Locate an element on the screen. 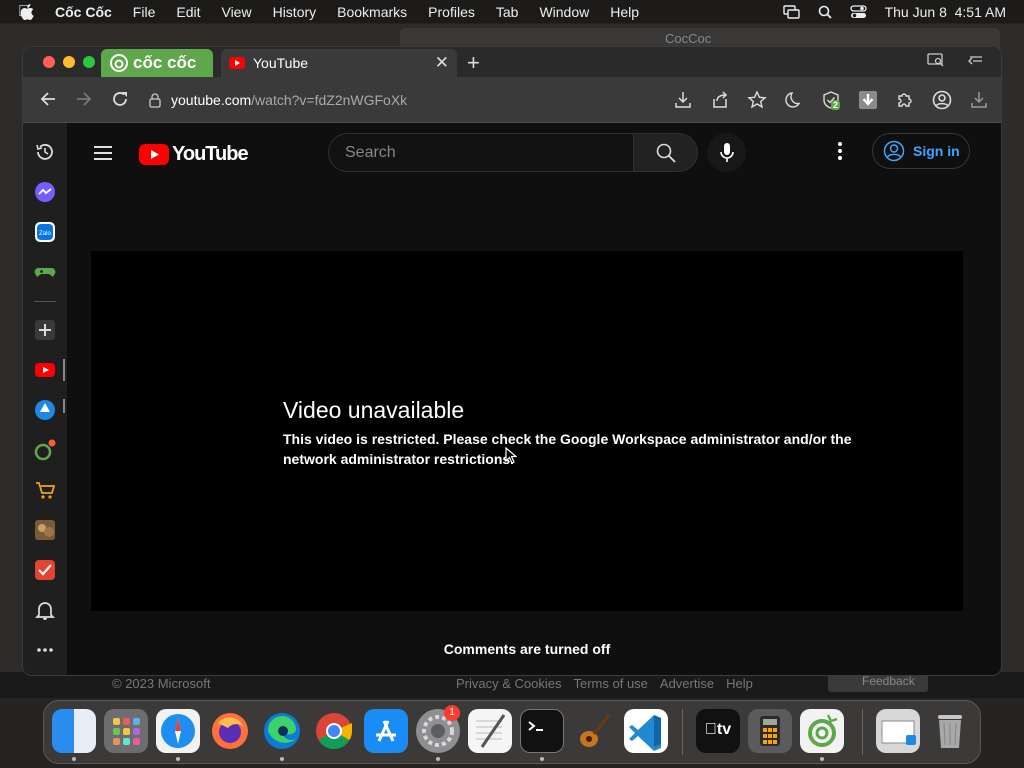 This screenshot has height=768, width=1024. menubar-clock: Thu Jun 8 4:51 AM is located at coordinates (945, 12).